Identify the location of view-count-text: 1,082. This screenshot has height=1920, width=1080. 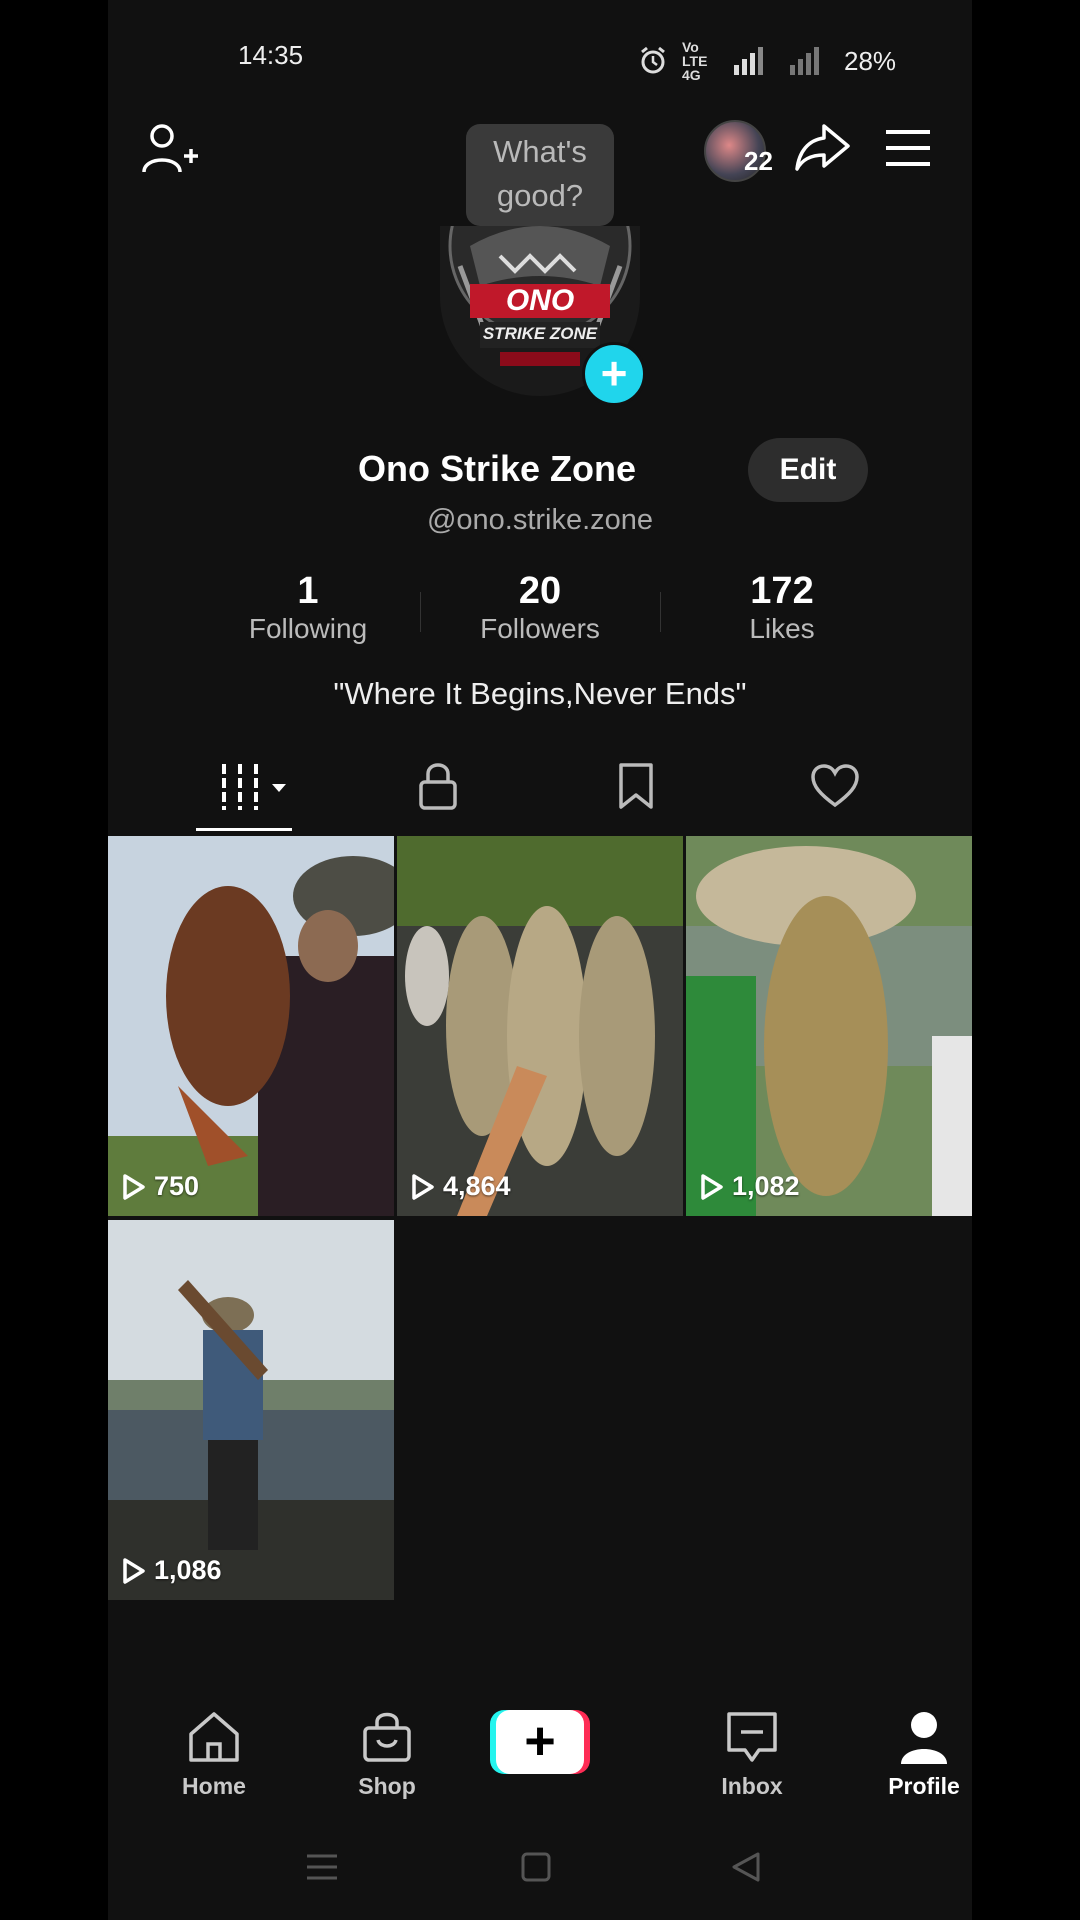
(766, 1186).